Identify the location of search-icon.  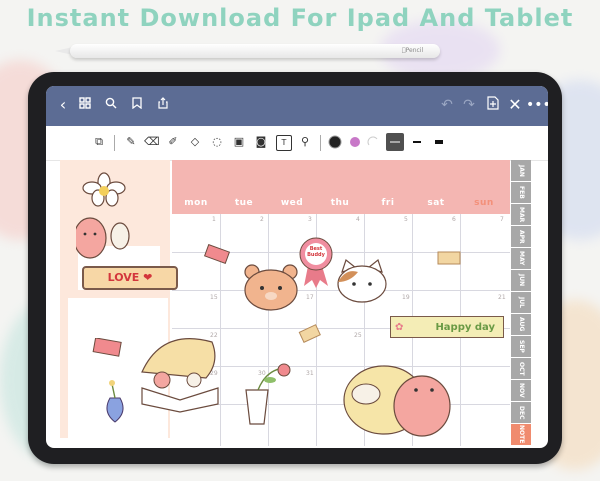
(111, 105).